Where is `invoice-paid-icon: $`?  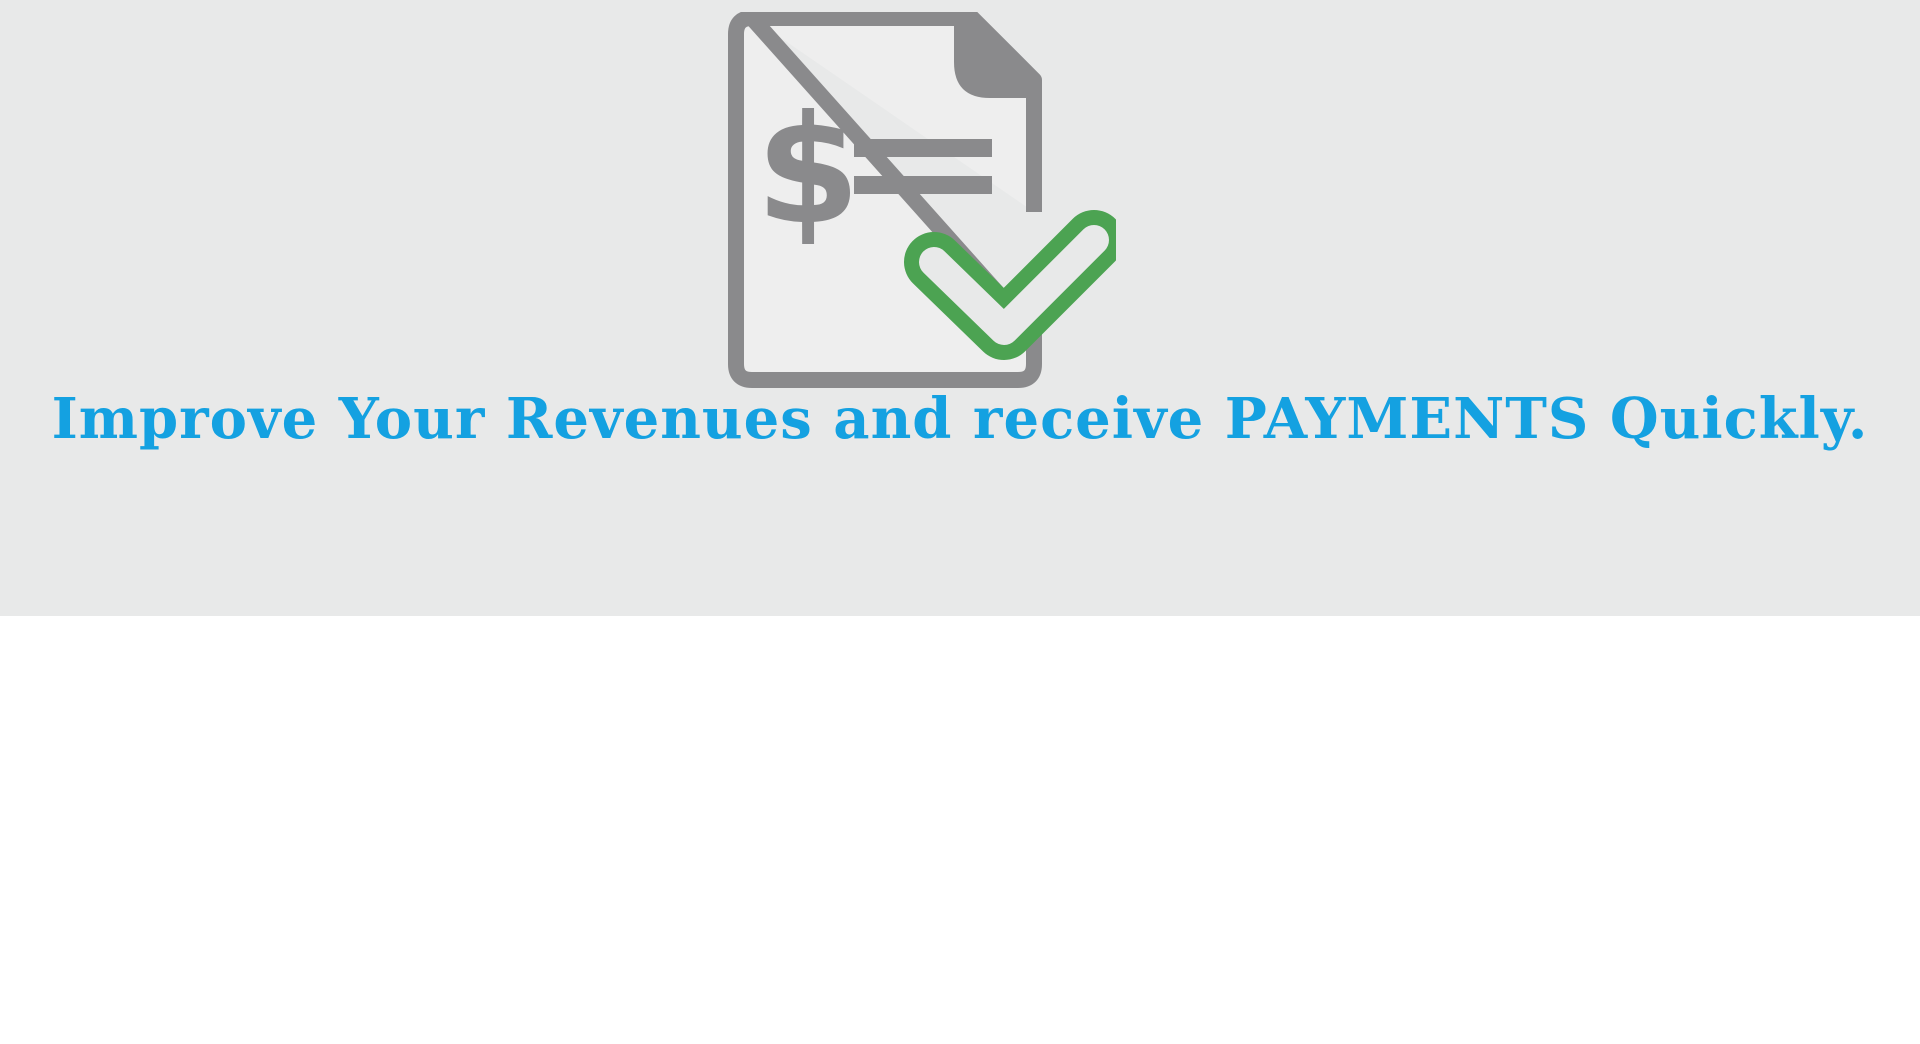 invoice-paid-icon: $ is located at coordinates (922, 200).